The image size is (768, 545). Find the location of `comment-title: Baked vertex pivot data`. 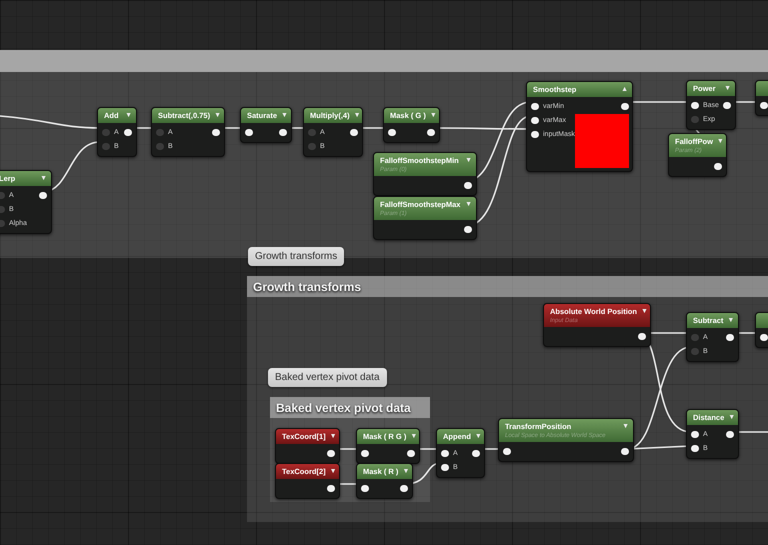

comment-title: Baked vertex pivot data is located at coordinates (343, 407).